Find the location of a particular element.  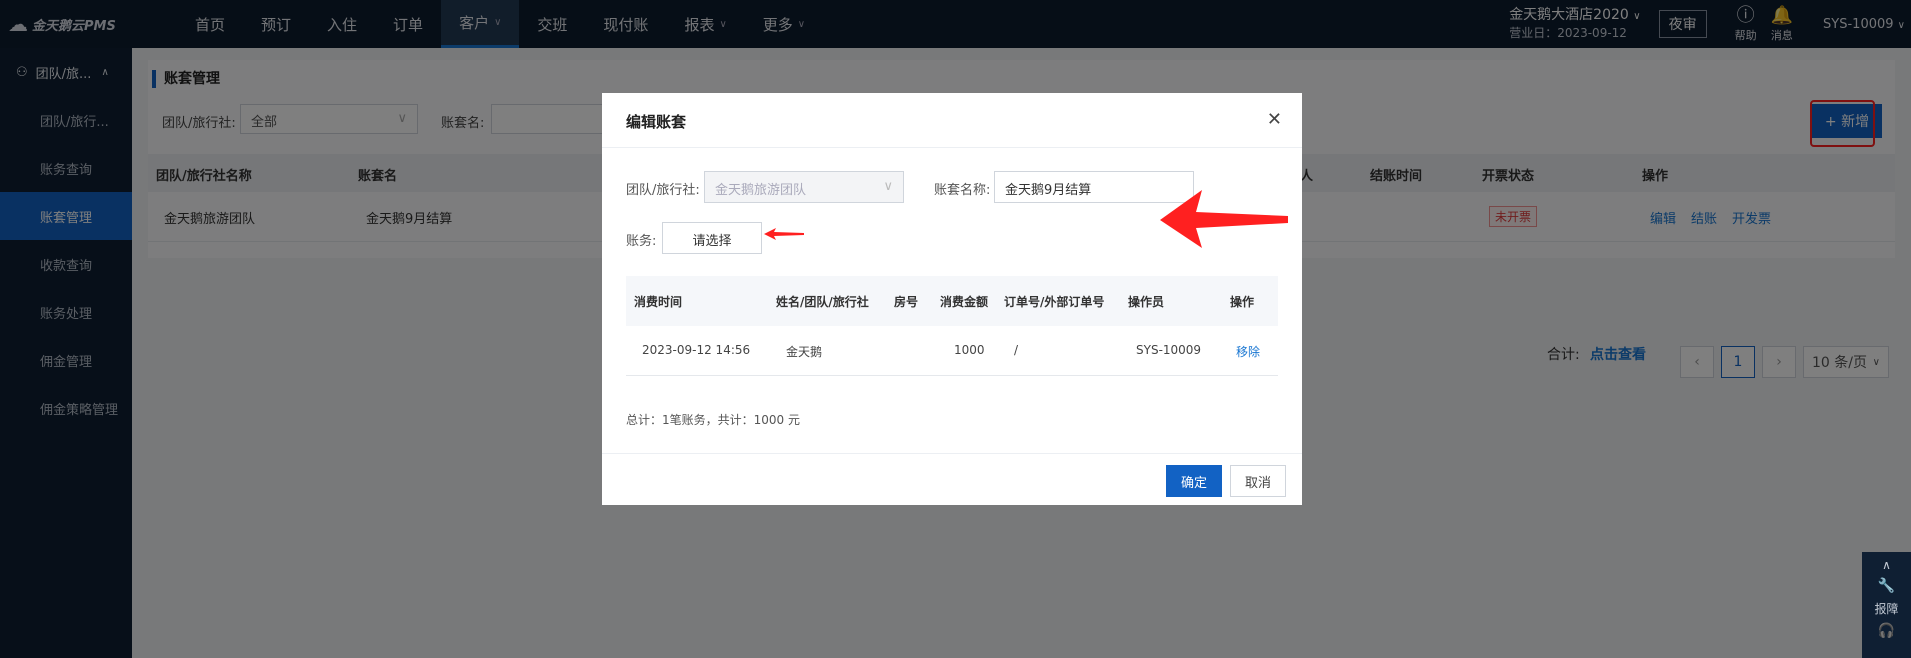

agency-value: 金天鹅旅游团队 is located at coordinates (761, 190).